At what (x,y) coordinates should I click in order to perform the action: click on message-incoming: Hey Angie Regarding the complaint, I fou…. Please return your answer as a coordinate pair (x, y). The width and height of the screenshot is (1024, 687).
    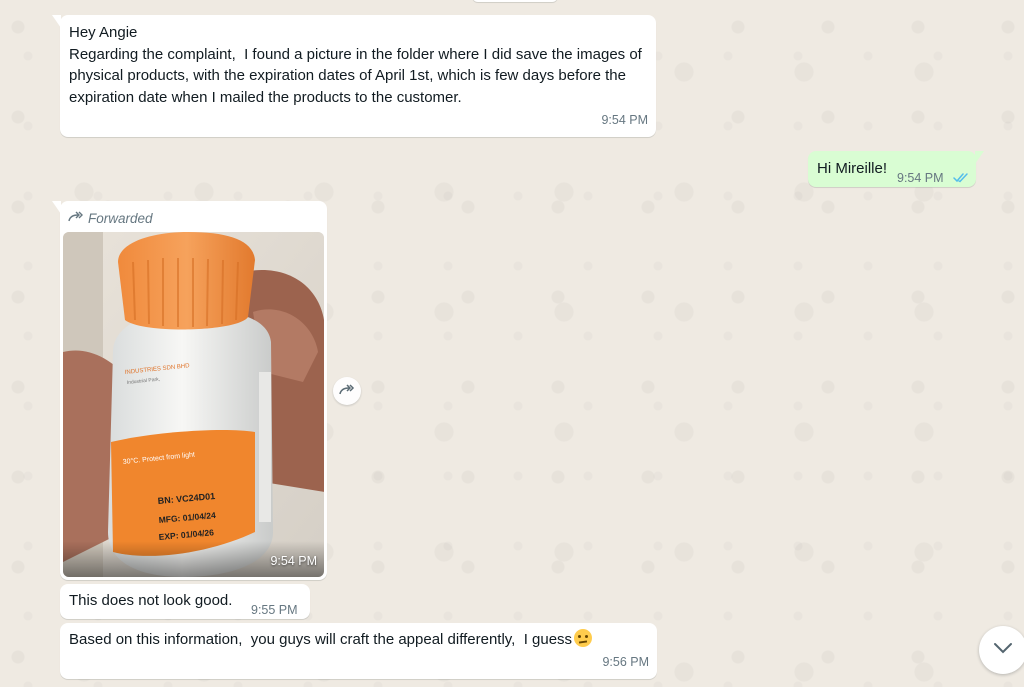
    Looking at the image, I should click on (354, 76).